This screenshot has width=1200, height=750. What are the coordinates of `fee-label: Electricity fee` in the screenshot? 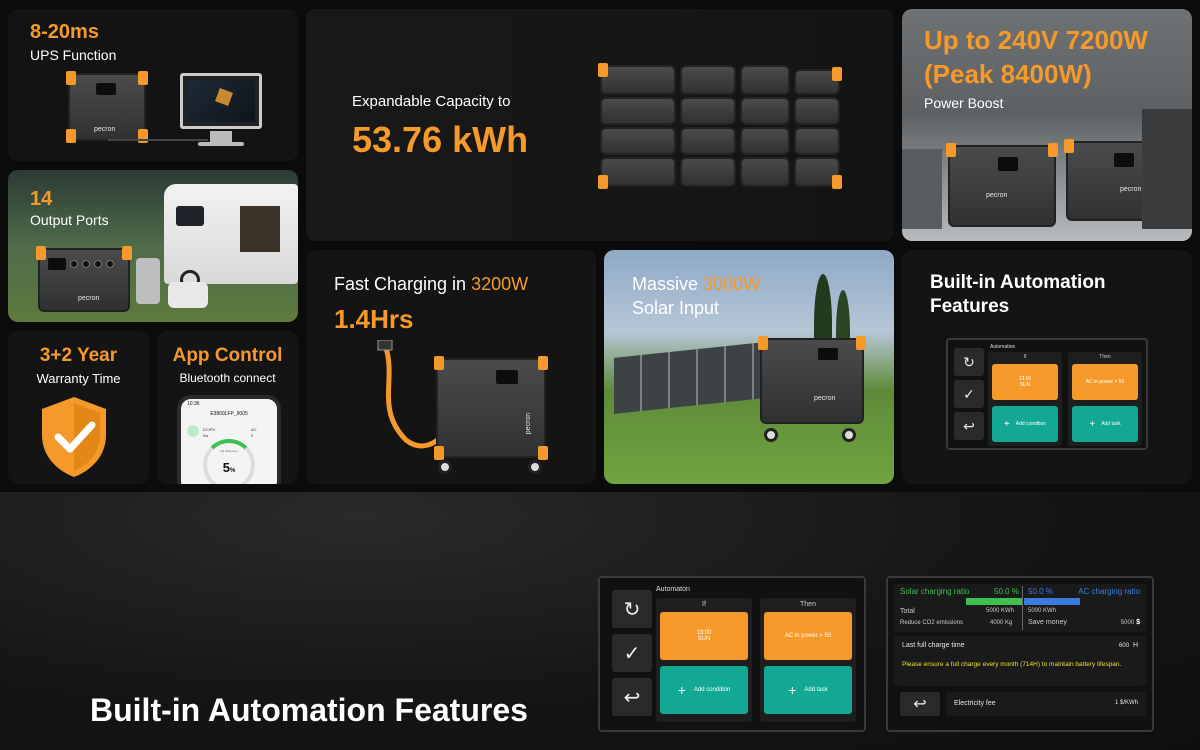 It's located at (975, 703).